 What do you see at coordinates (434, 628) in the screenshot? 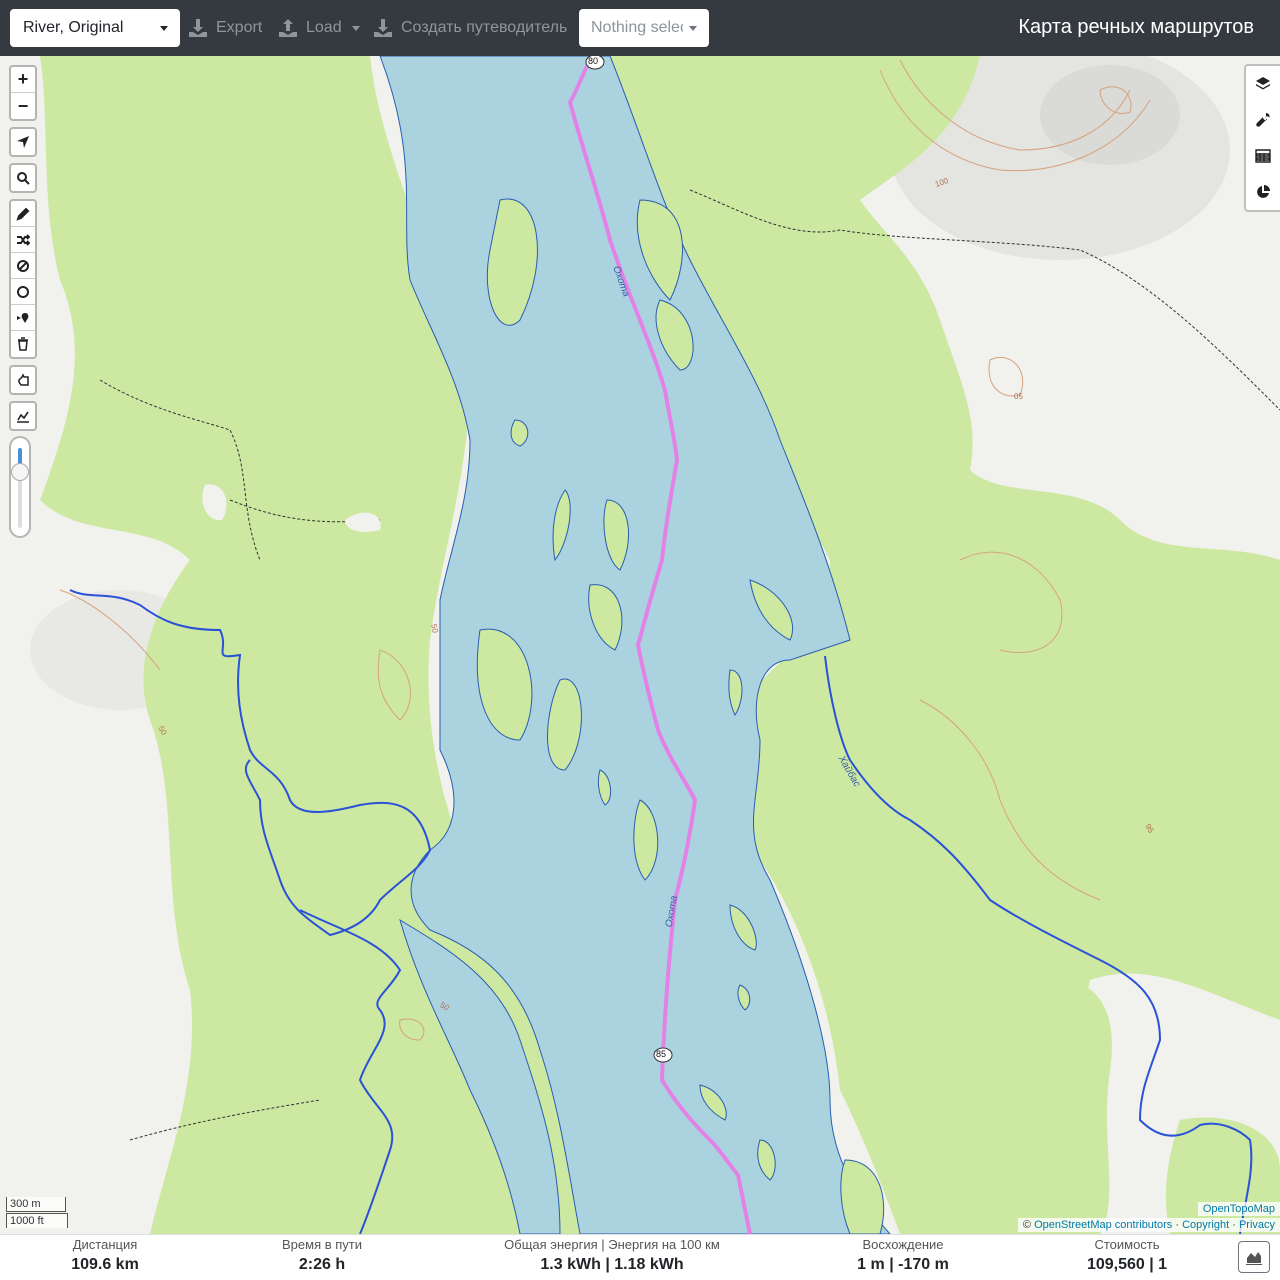
I see `contour-label: 50` at bounding box center [434, 628].